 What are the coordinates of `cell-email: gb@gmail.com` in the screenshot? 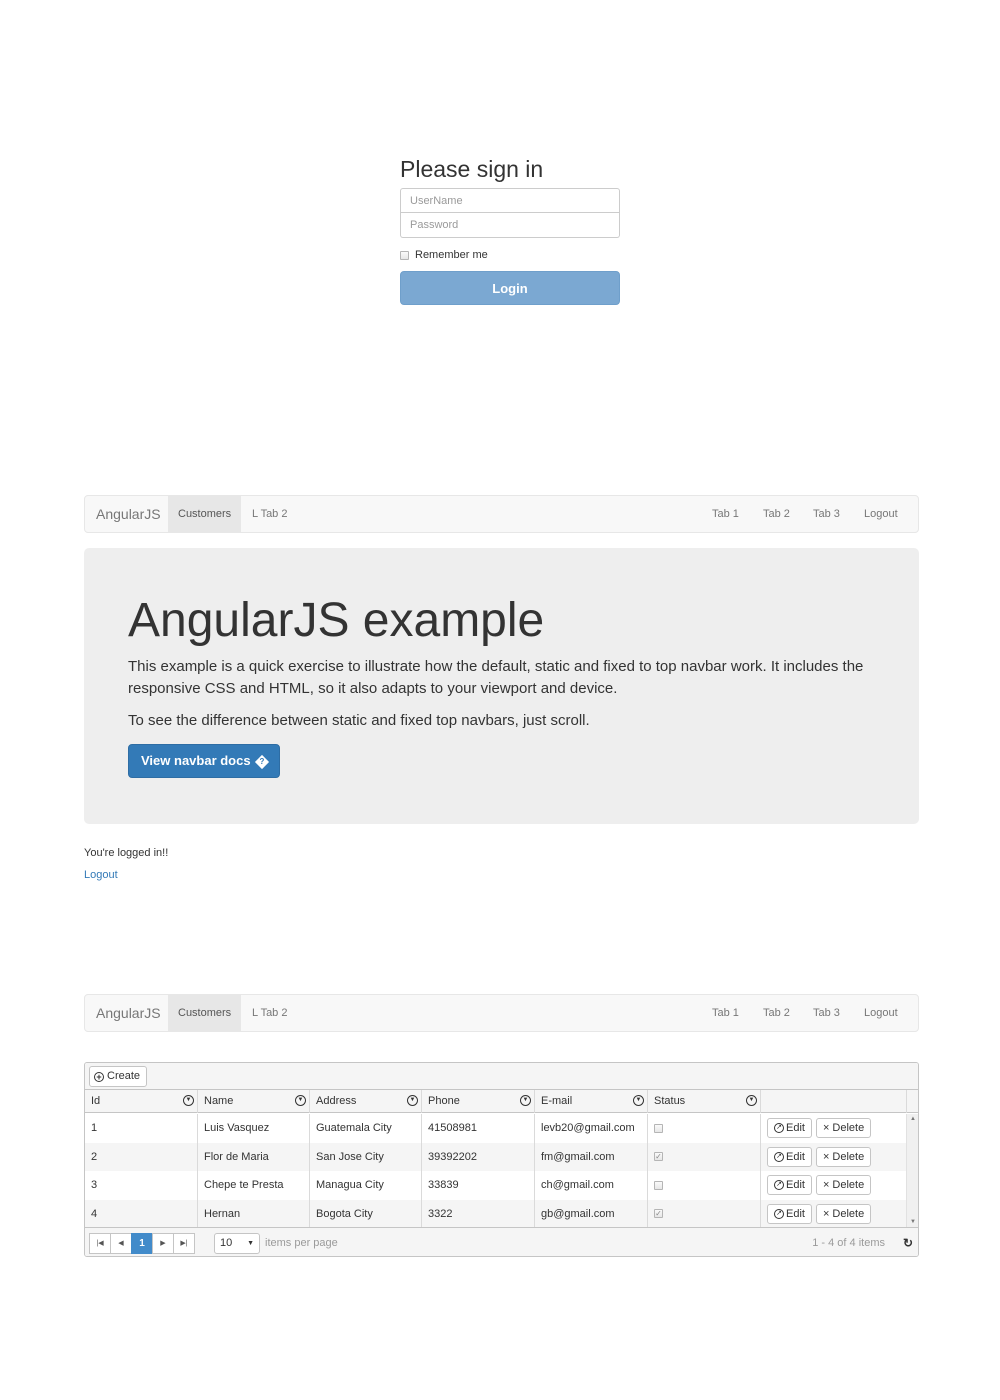 It's located at (591, 1213).